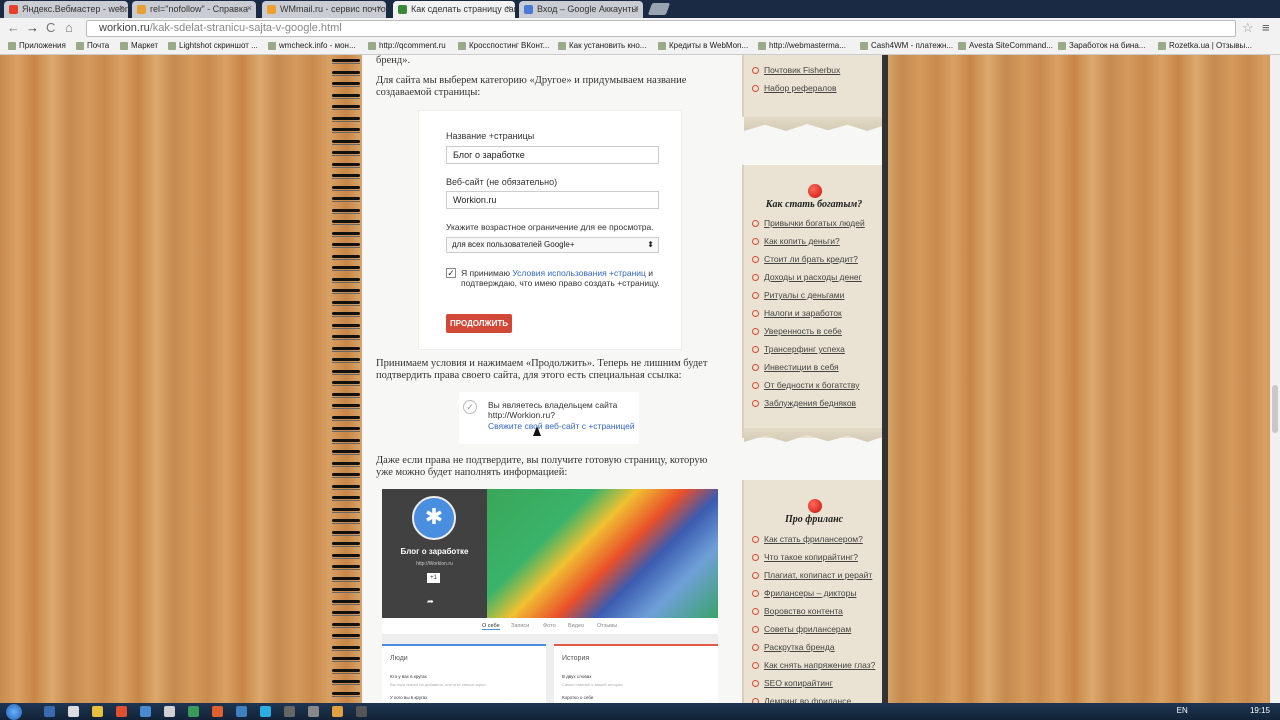 The width and height of the screenshot is (1280, 720). What do you see at coordinates (814, 223) in the screenshot?
I see `sidebar-link: Привычки богатых людей` at bounding box center [814, 223].